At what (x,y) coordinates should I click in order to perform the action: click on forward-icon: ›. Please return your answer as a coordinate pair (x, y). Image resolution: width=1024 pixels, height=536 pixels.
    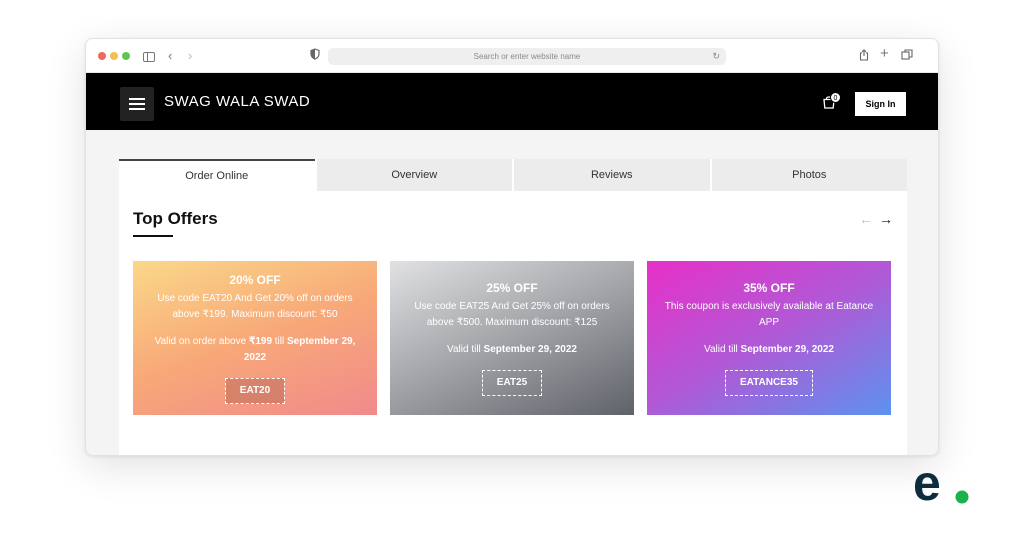
    Looking at the image, I should click on (190, 56).